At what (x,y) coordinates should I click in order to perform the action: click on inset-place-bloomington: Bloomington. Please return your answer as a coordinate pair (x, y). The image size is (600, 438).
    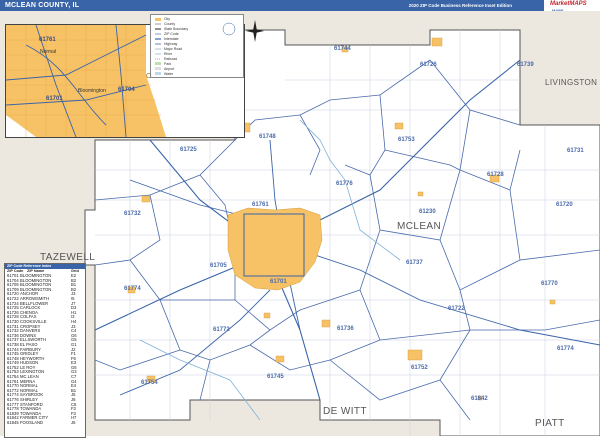
    Looking at the image, I should click on (92, 91).